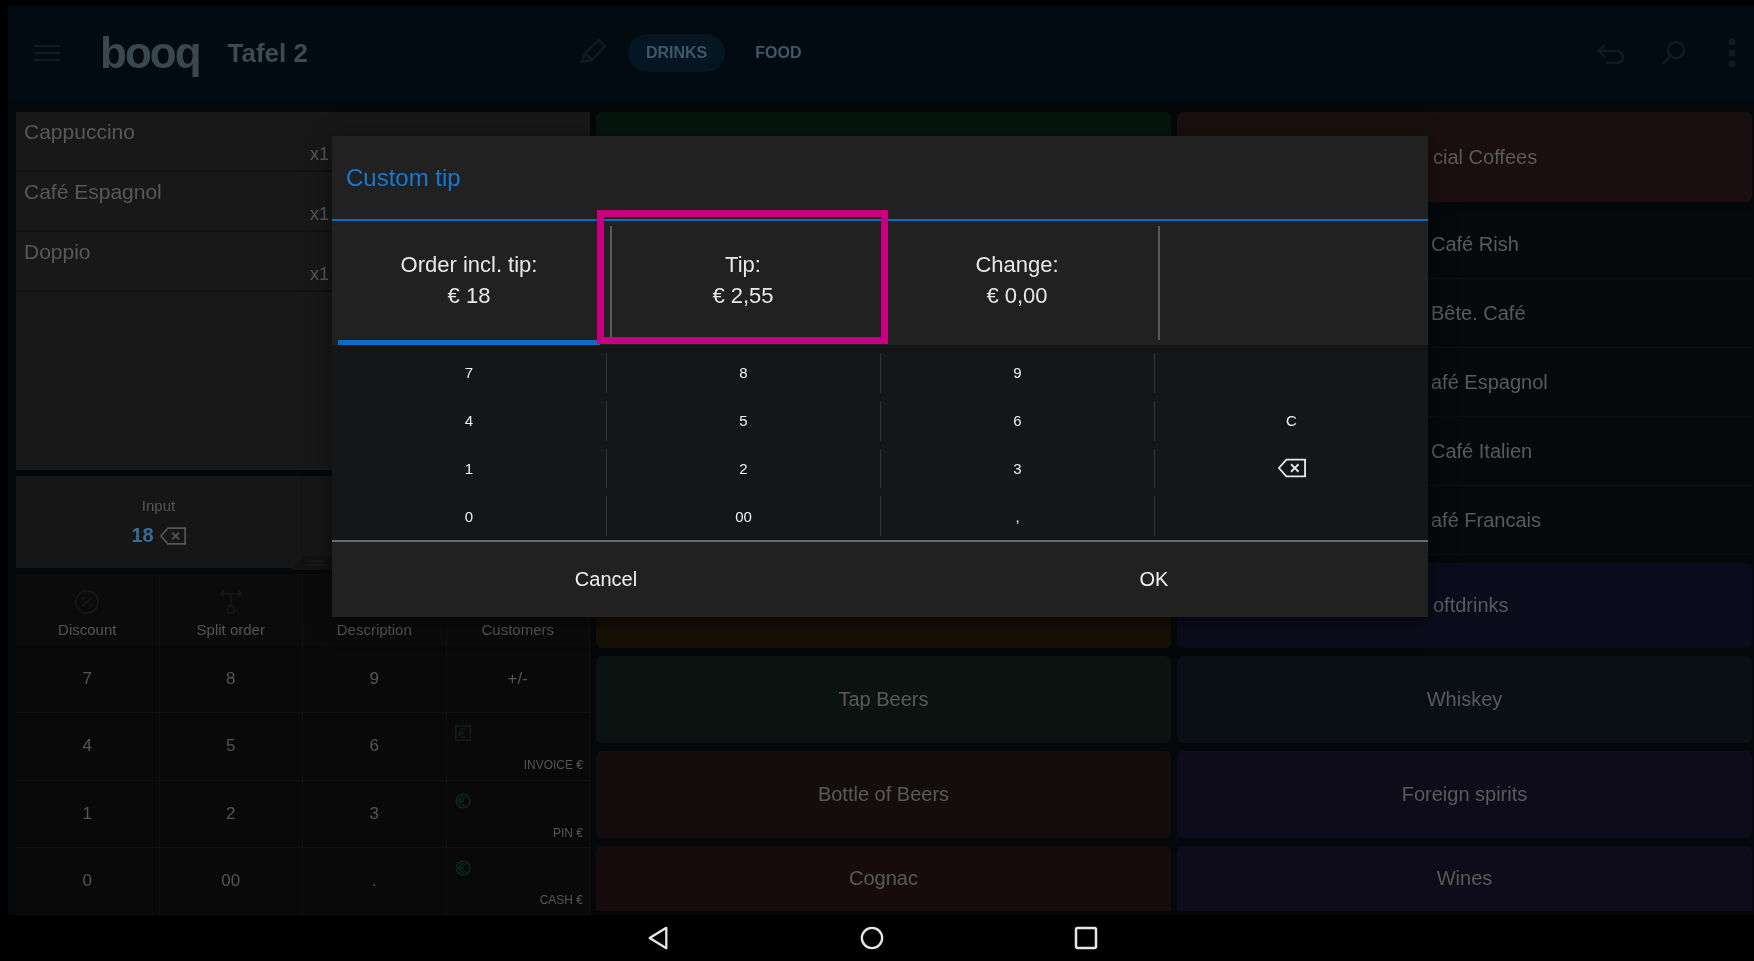 The image size is (1754, 961). I want to click on input-label: Input, so click(158, 505).